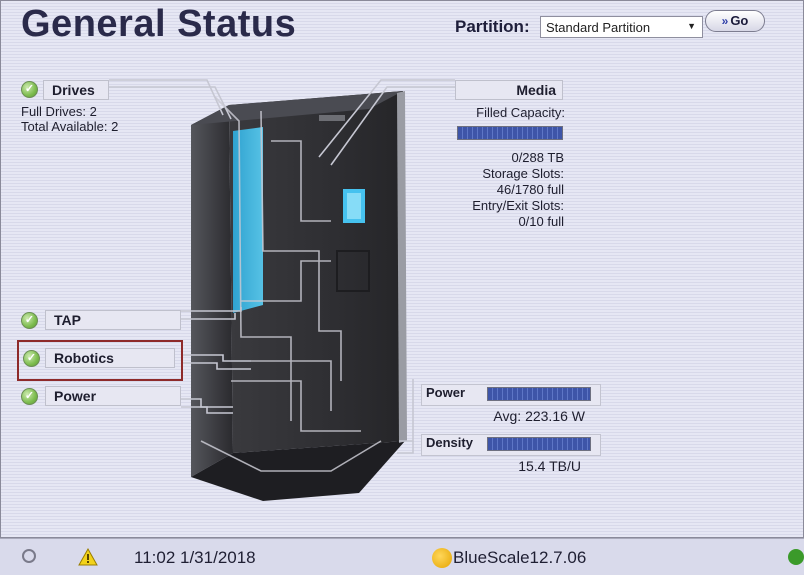 The width and height of the screenshot is (804, 575). What do you see at coordinates (539, 394) in the screenshot?
I see `power-bar` at bounding box center [539, 394].